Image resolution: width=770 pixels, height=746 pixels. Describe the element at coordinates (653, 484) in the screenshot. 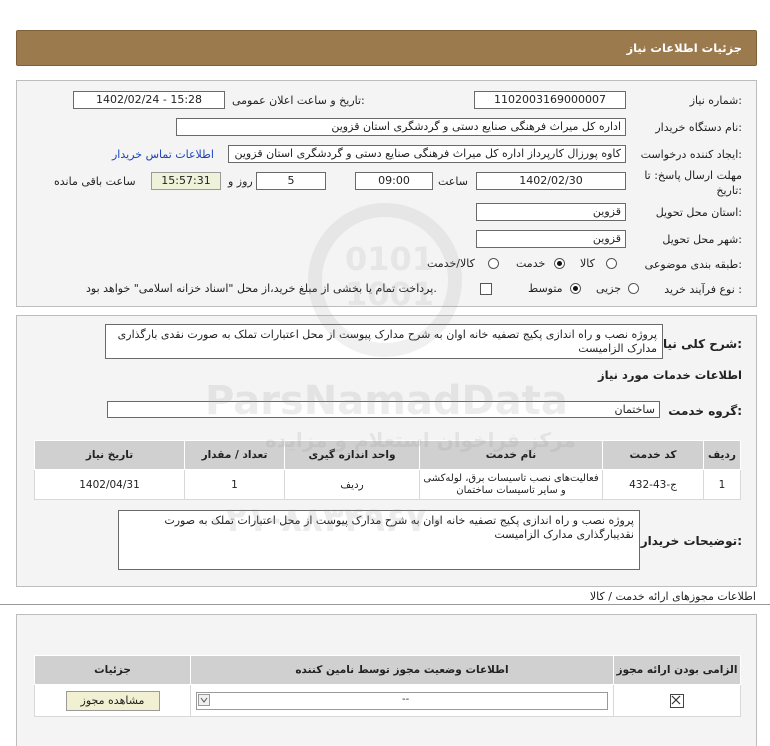

I see `cell-service-code: ج-43-432` at that location.